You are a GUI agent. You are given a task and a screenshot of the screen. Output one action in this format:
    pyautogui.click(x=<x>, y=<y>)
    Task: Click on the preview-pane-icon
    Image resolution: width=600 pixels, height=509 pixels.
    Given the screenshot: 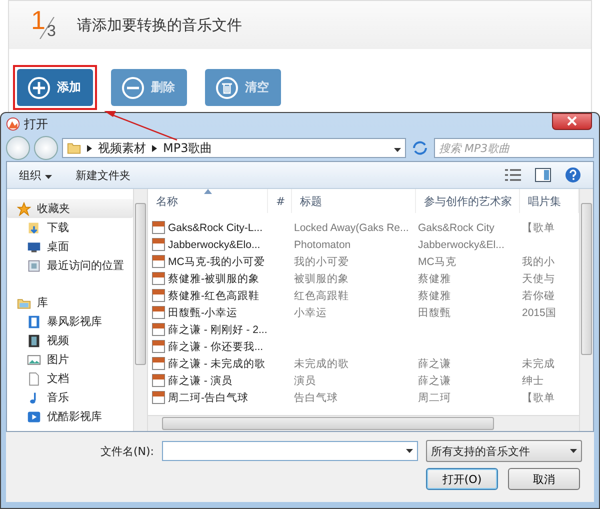 What is the action you would take?
    pyautogui.click(x=543, y=175)
    